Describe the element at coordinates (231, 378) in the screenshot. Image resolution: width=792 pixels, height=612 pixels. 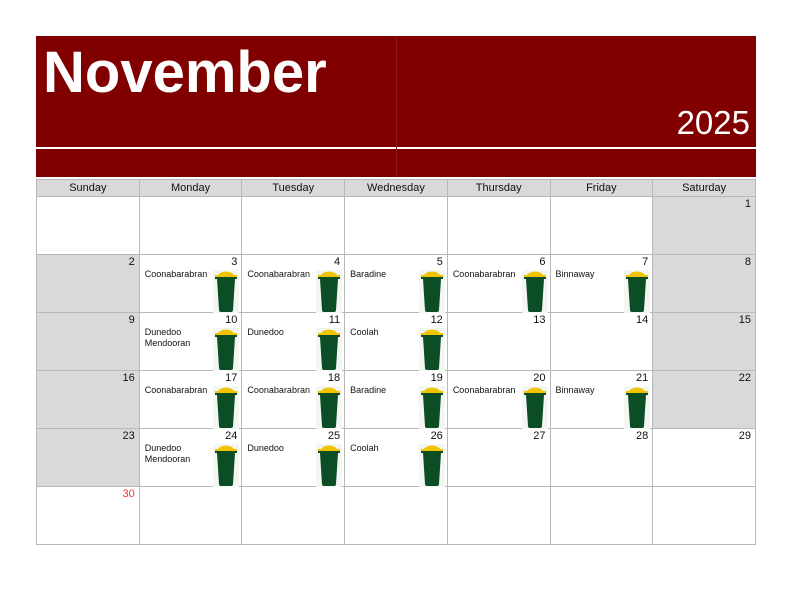
I see `day-number: 17` at that location.